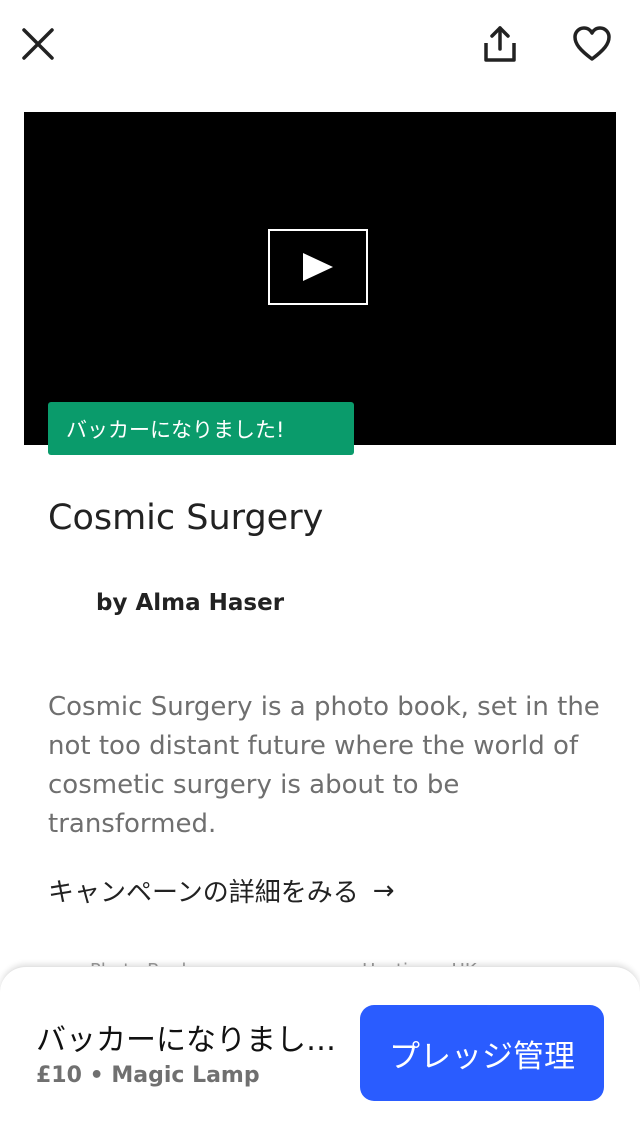 The height and width of the screenshot is (1137, 640). Describe the element at coordinates (190, 603) in the screenshot. I see `project-author: by Alma Haser` at that location.